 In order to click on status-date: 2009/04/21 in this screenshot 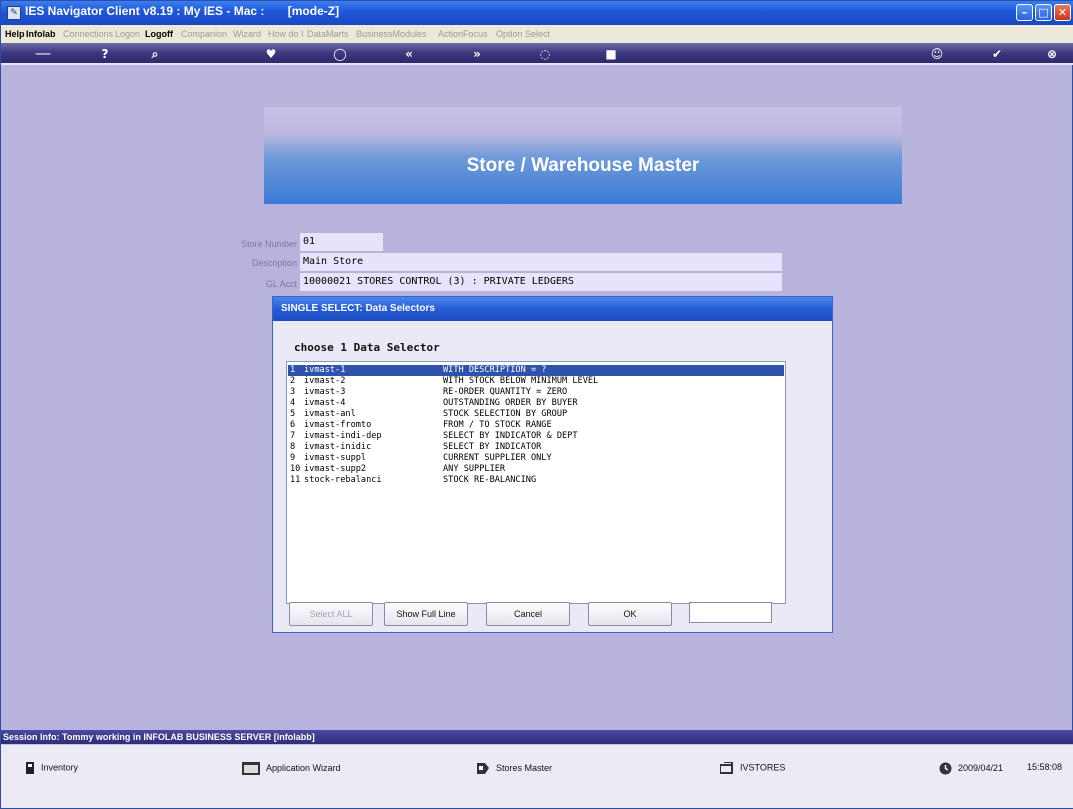, I will do `click(971, 768)`.